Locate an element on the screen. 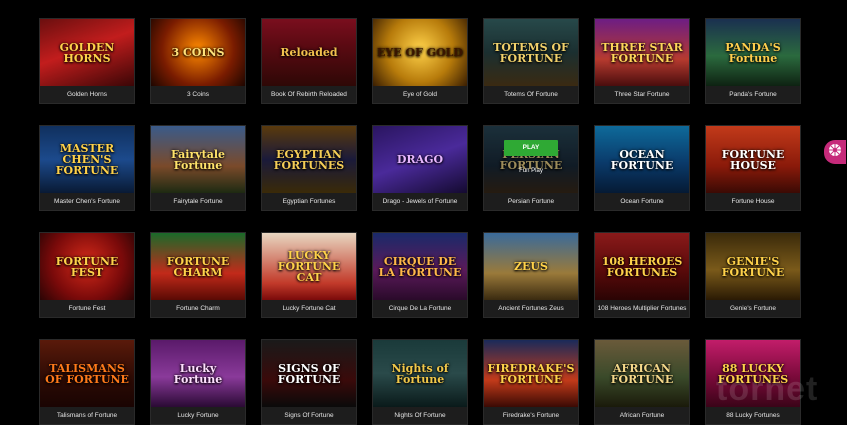 This screenshot has height=425, width=847. game-thumbnail: CIRQUE DE LA FORTUNE is located at coordinates (420, 266).